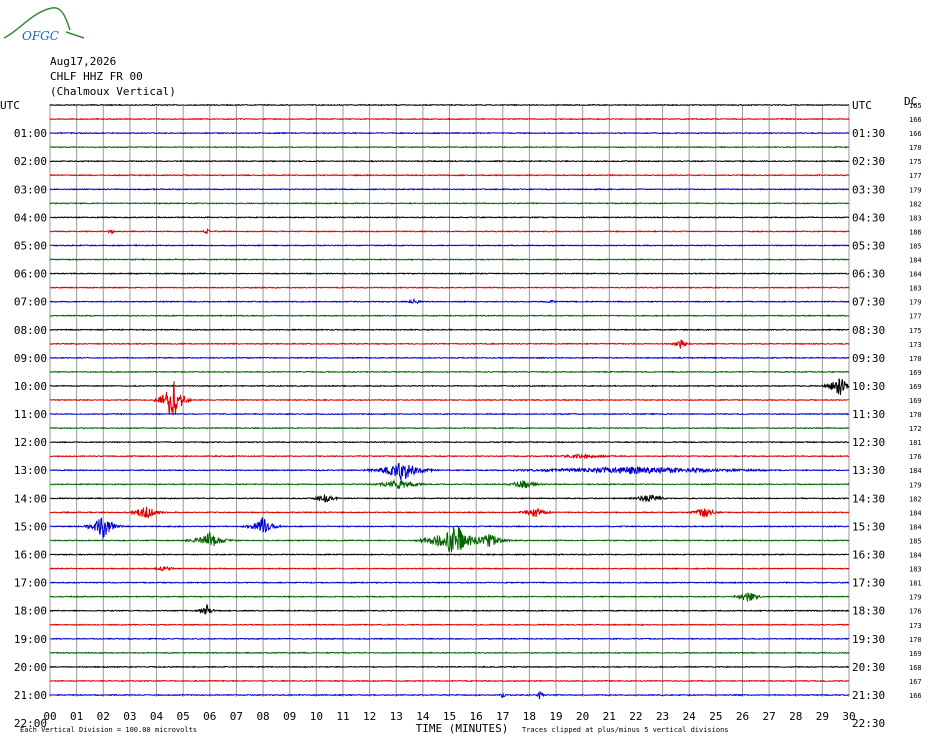 The width and height of the screenshot is (930, 744). Describe the element at coordinates (868, 526) in the screenshot. I see `right-time-label: 15:30` at that location.